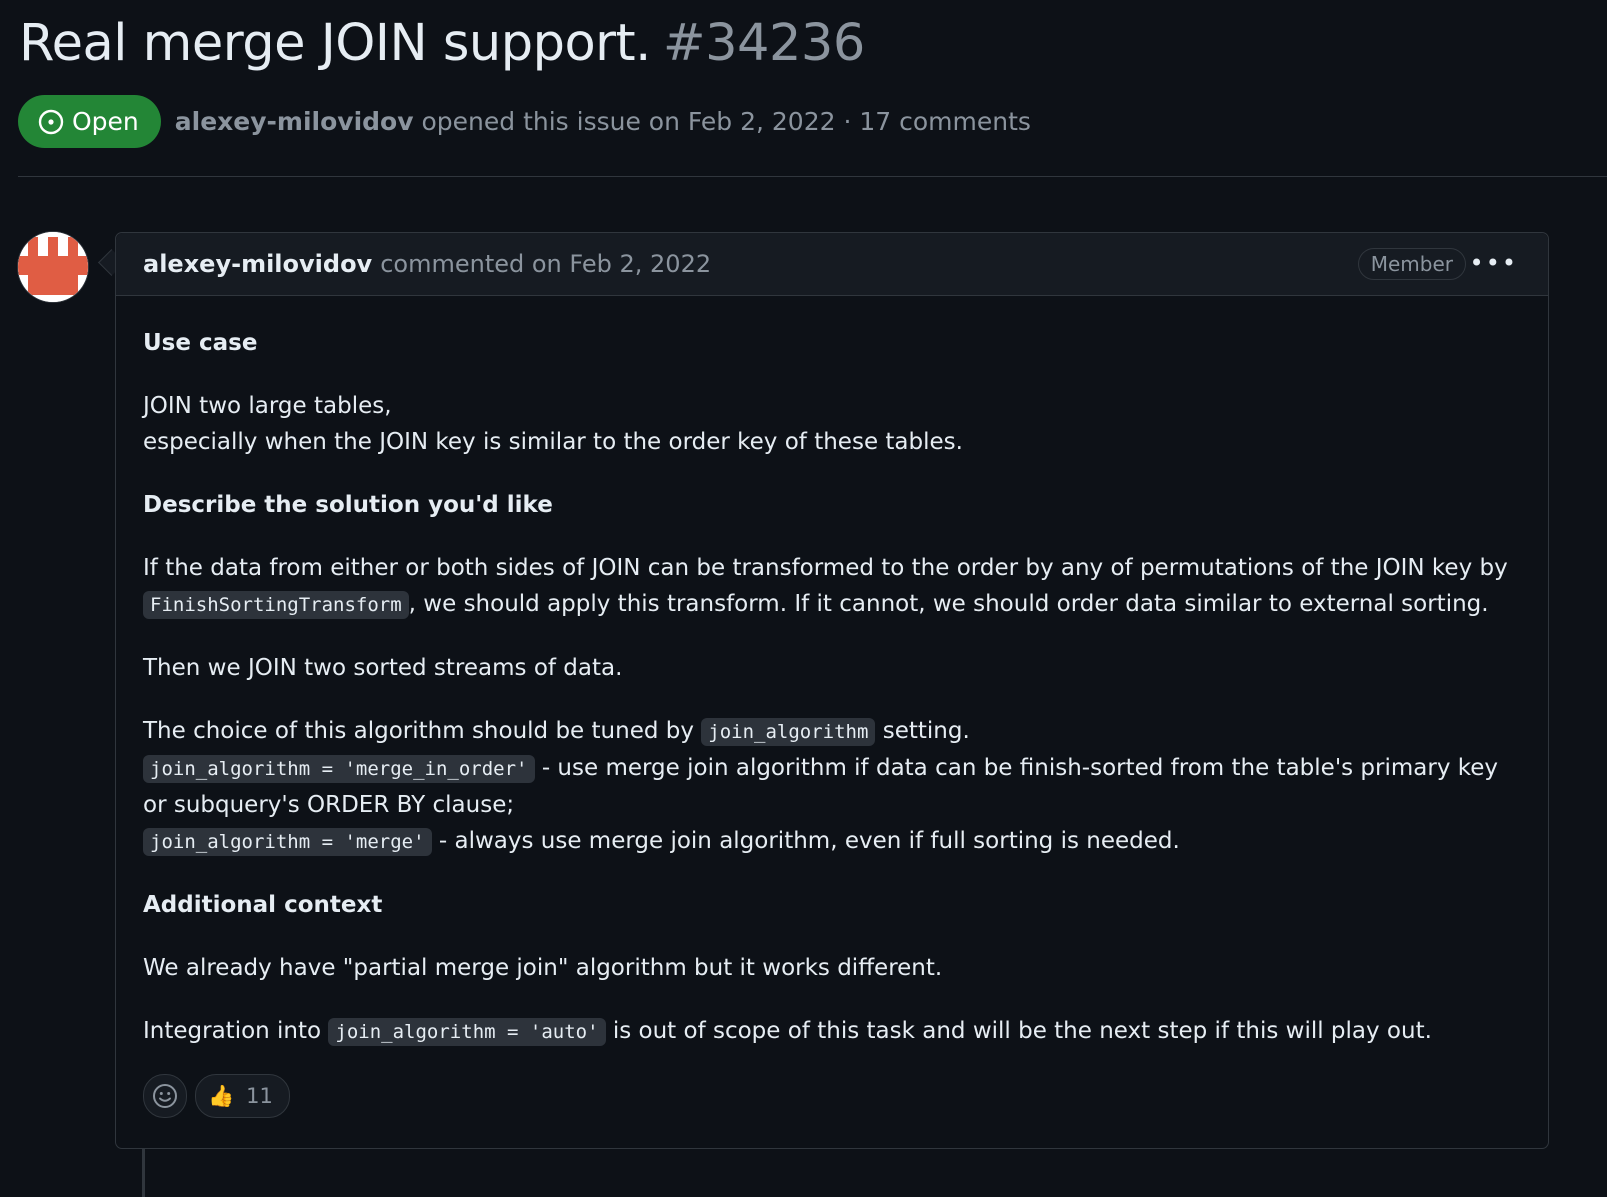  I want to click on member-badge: Member, so click(1411, 264).